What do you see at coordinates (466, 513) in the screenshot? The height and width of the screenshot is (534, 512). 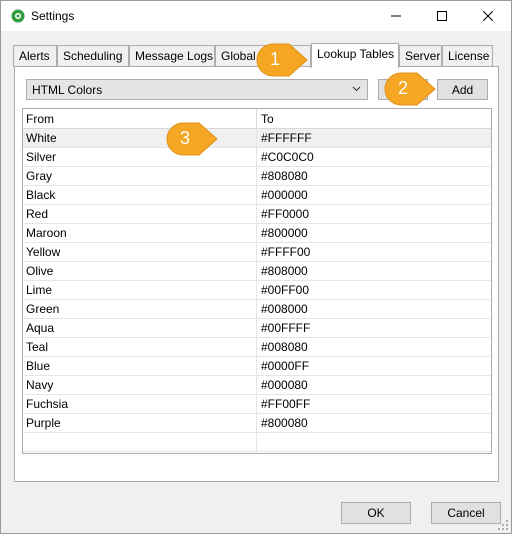 I see `cancel-button: Cancel` at bounding box center [466, 513].